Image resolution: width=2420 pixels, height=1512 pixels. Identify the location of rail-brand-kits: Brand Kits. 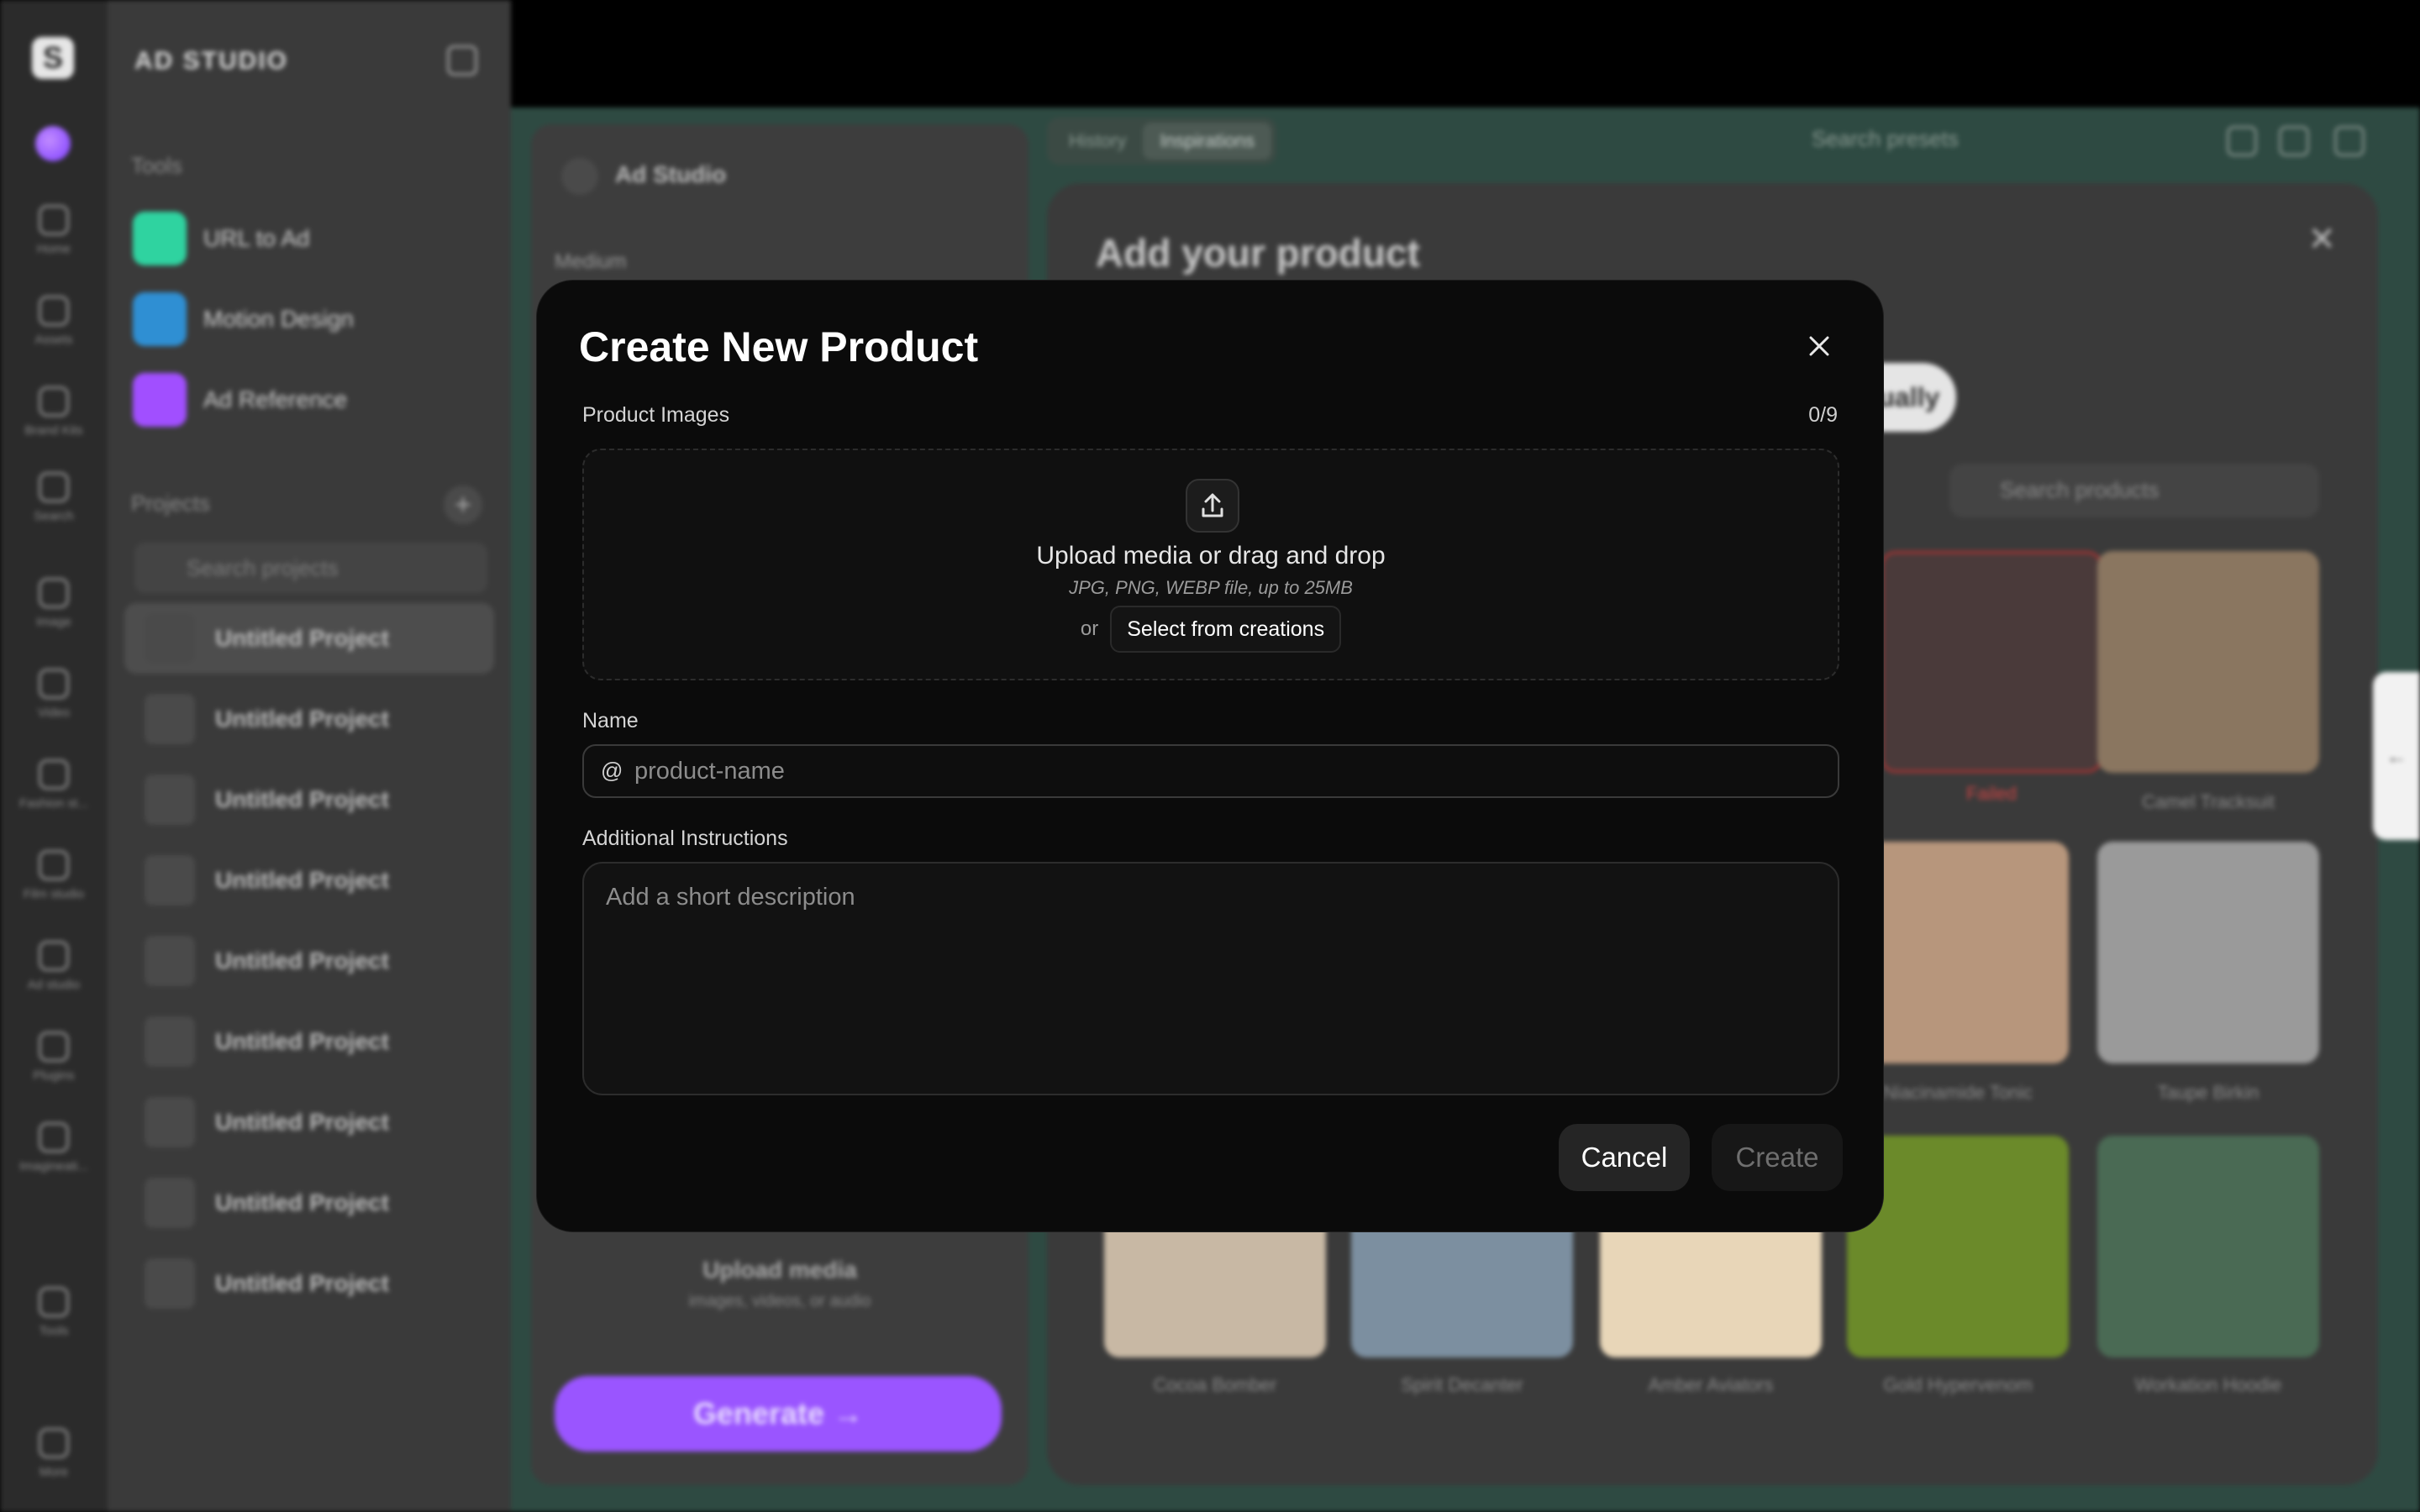
(54, 412).